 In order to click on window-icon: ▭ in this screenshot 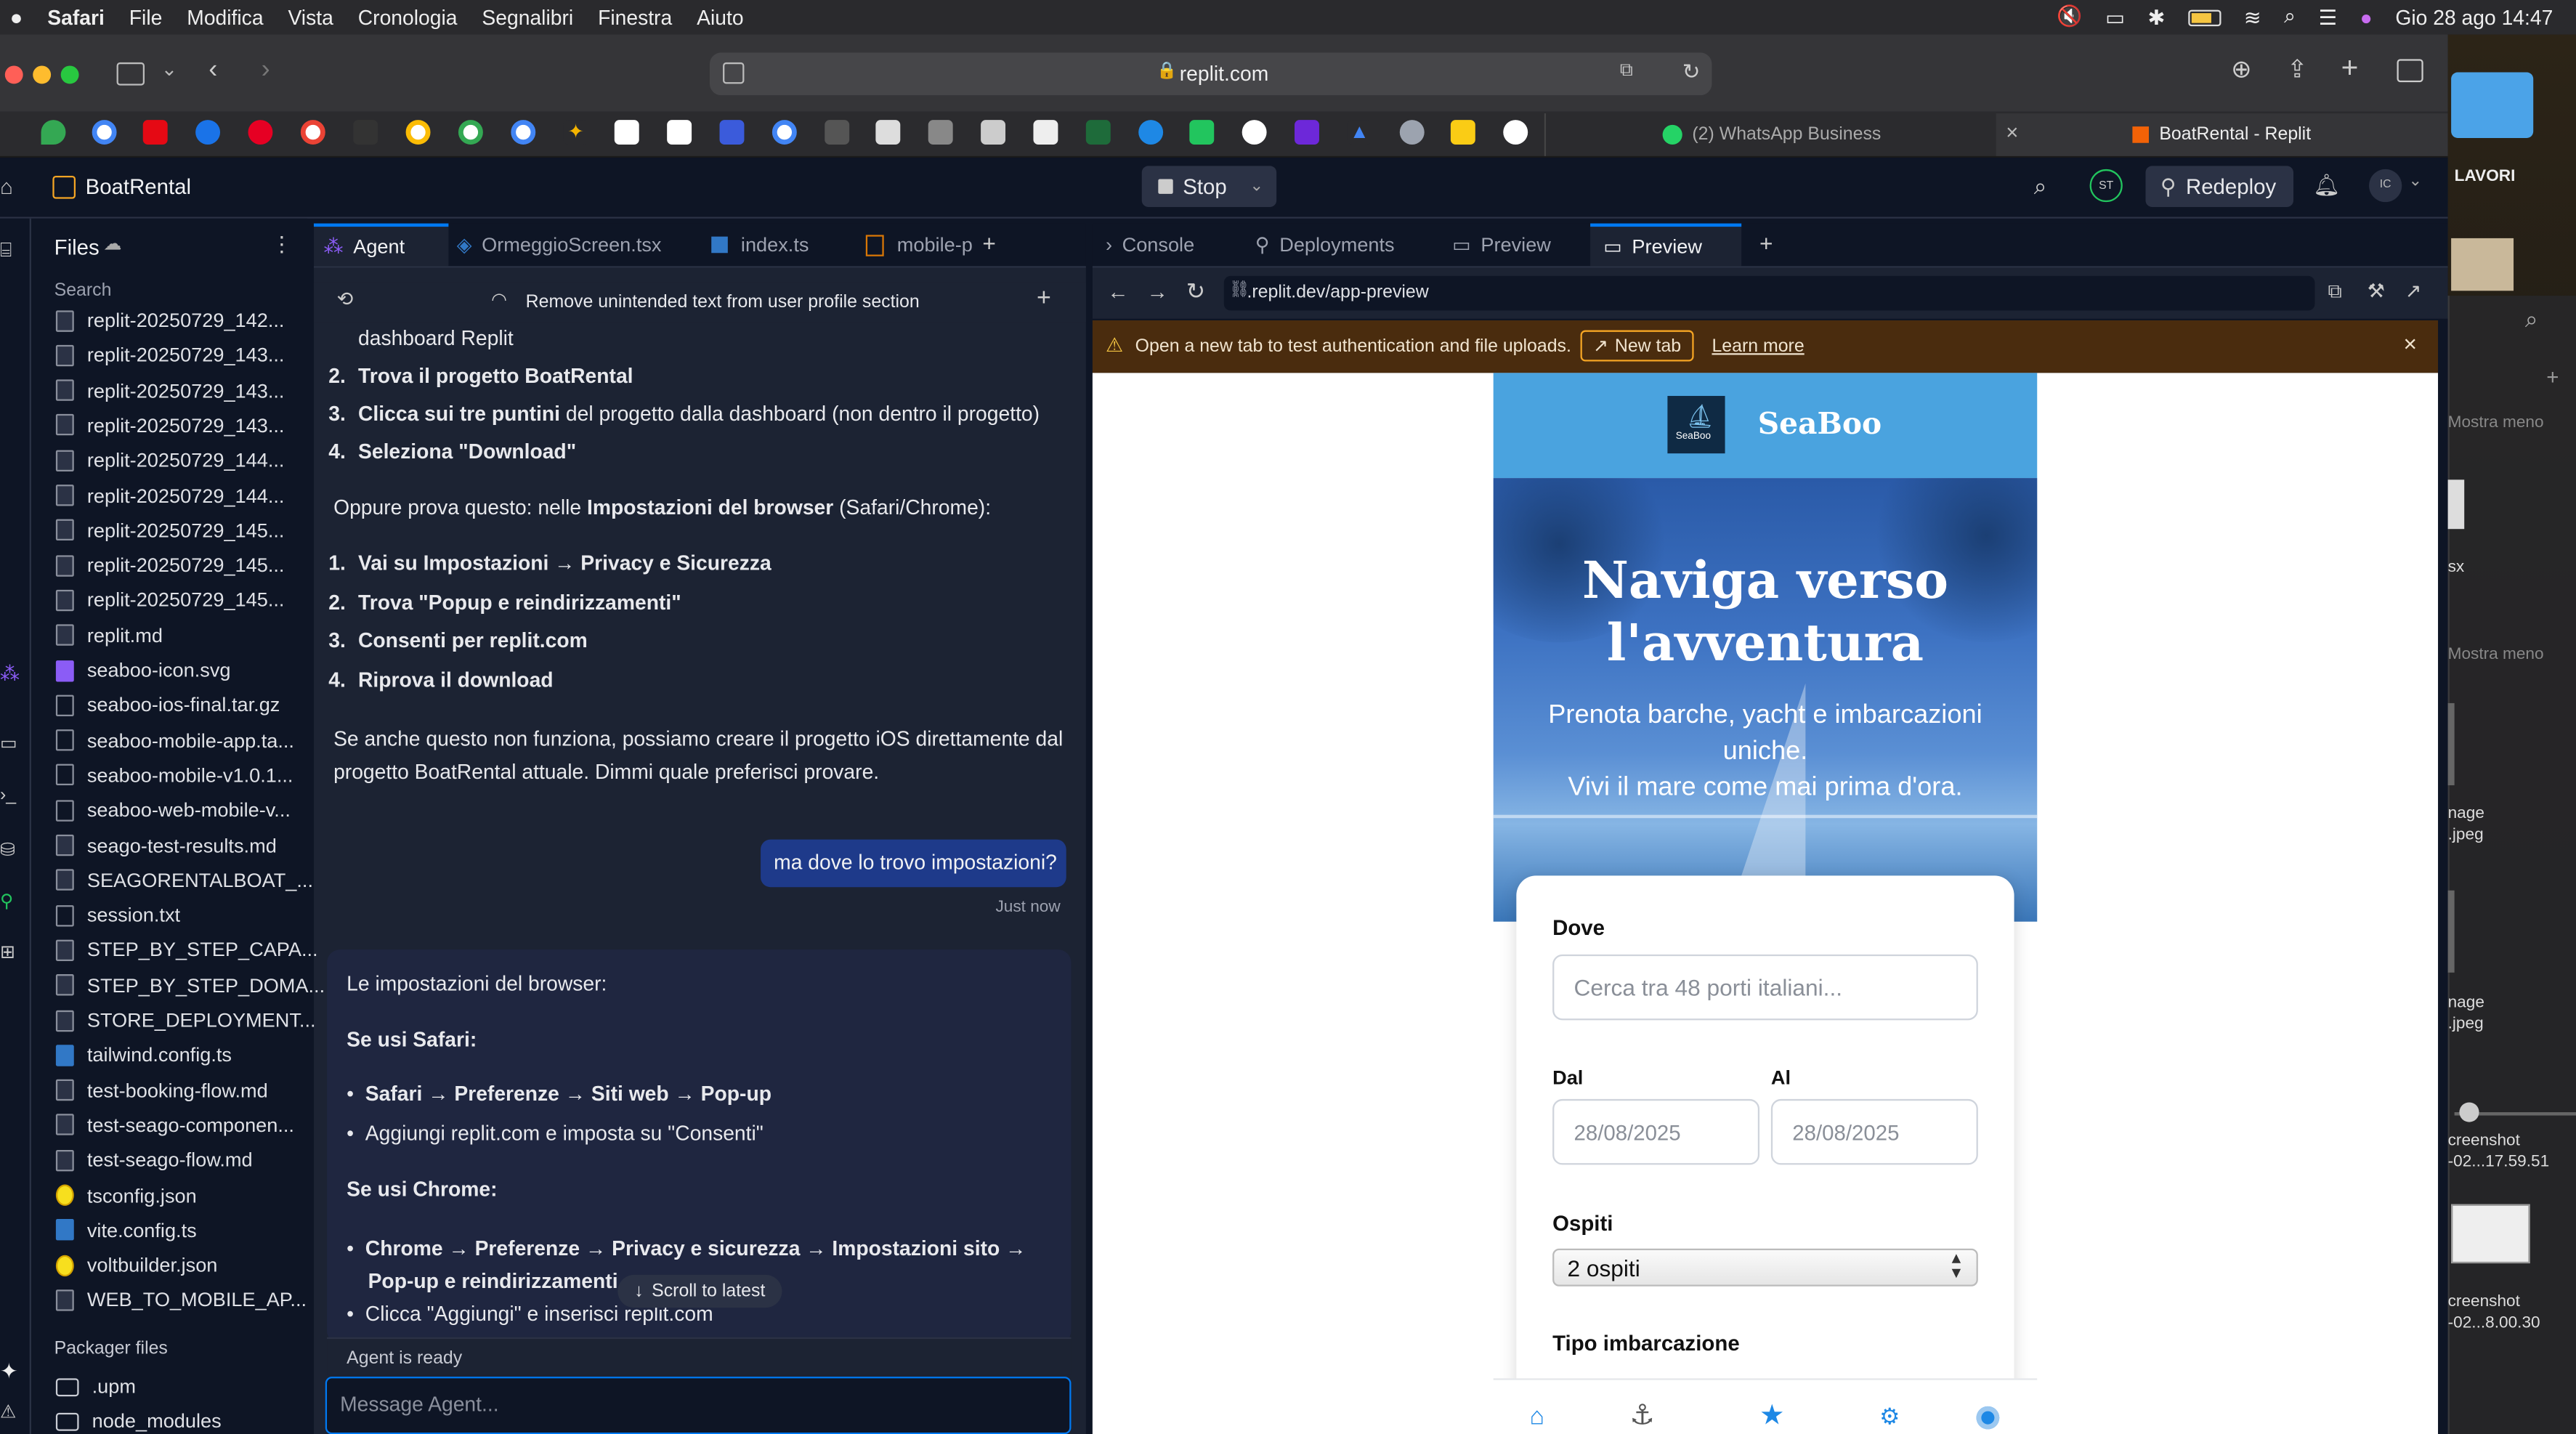, I will do `click(2115, 17)`.